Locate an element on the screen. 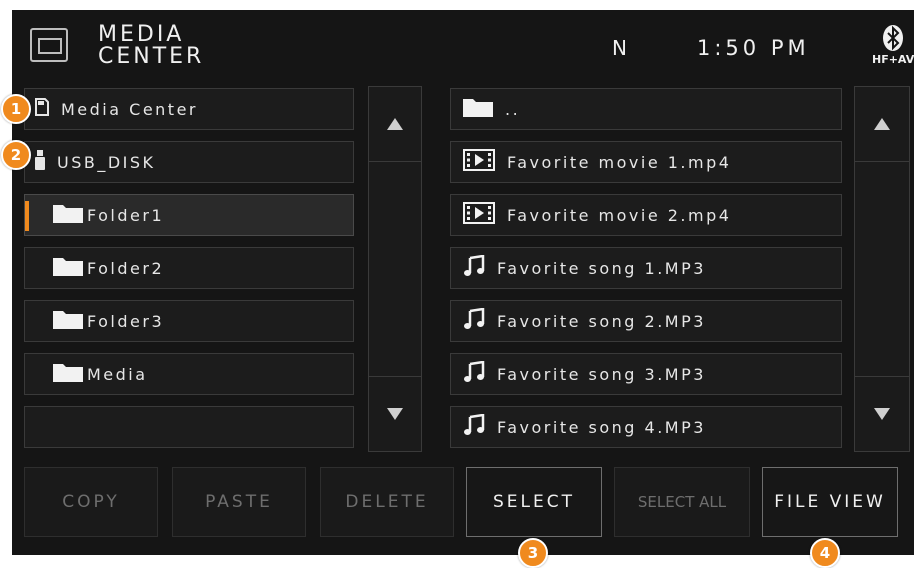 This screenshot has height=568, width=914. file-item: Favorite song 2.MP3 is located at coordinates (646, 321).